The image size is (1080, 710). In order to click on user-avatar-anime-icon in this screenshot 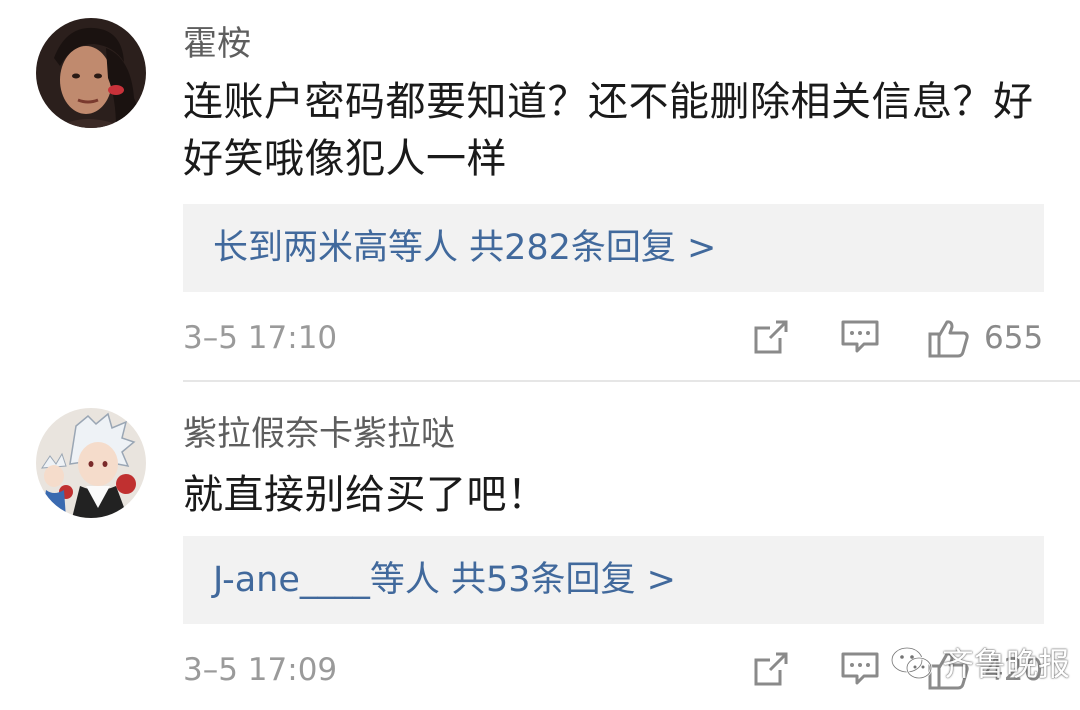, I will do `click(91, 463)`.